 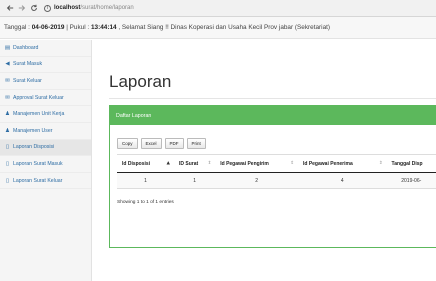 What do you see at coordinates (103, 27) in the screenshot?
I see `time-value: 13:44:14` at bounding box center [103, 27].